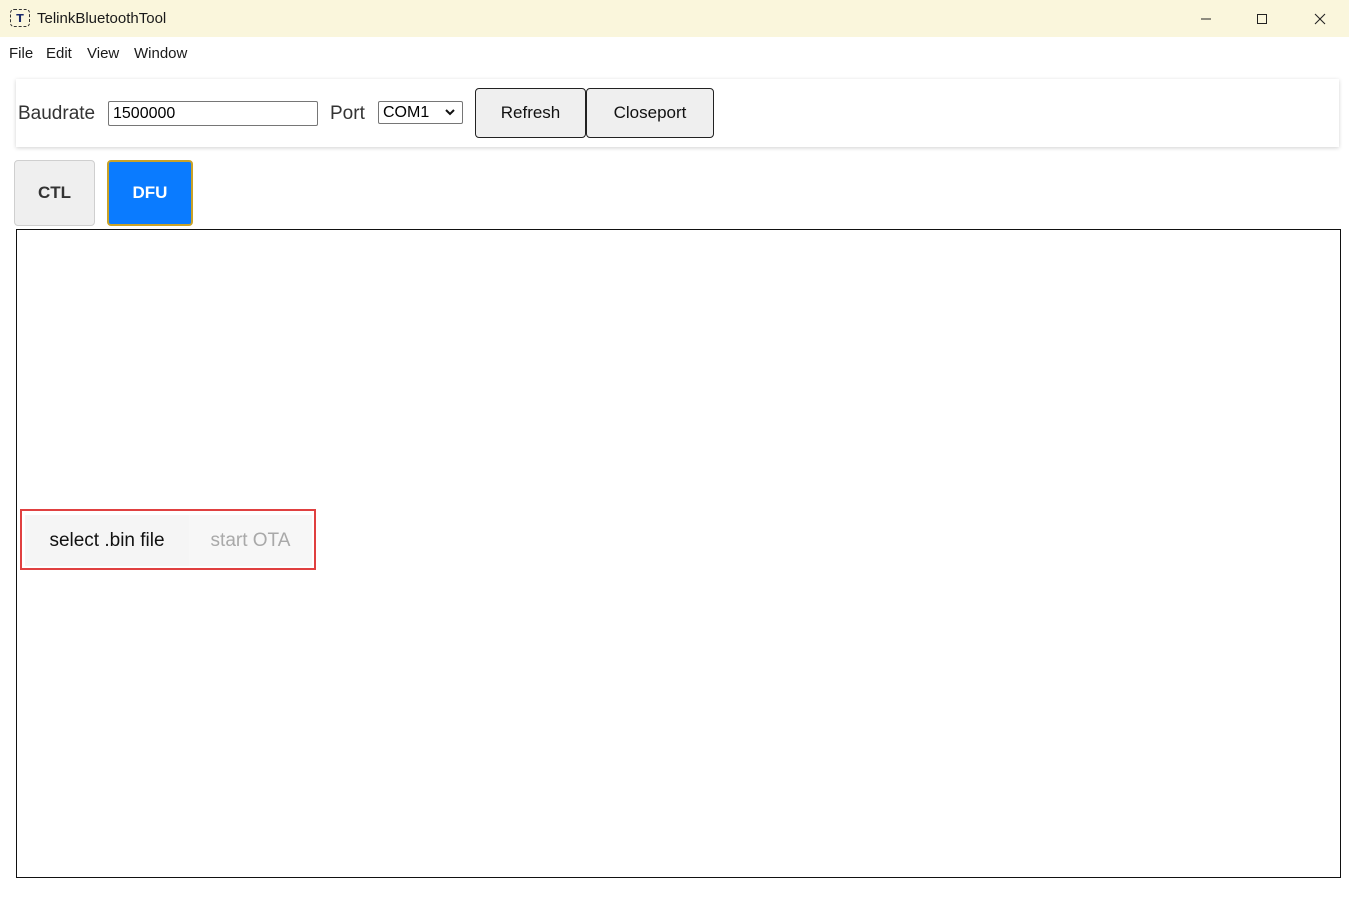  Describe the element at coordinates (530, 113) in the screenshot. I see `refresh-button: Refresh` at that location.